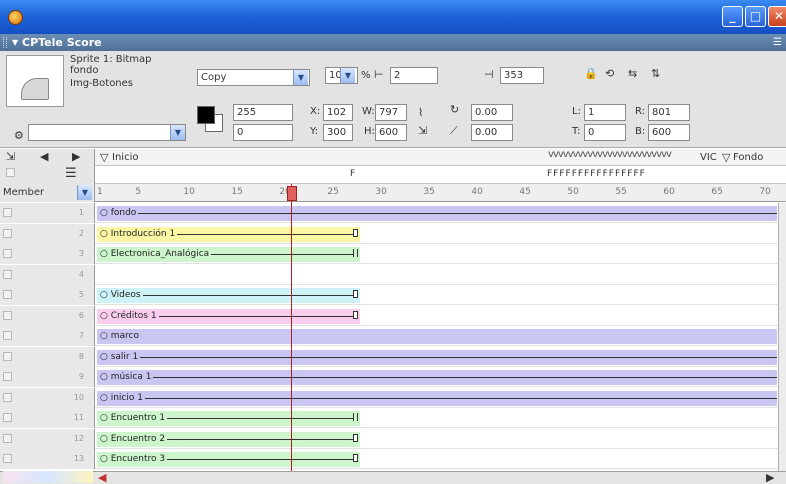 Image resolution: width=786 pixels, height=484 pixels. I want to click on sprite-span: ○ fondo, so click(437, 213).